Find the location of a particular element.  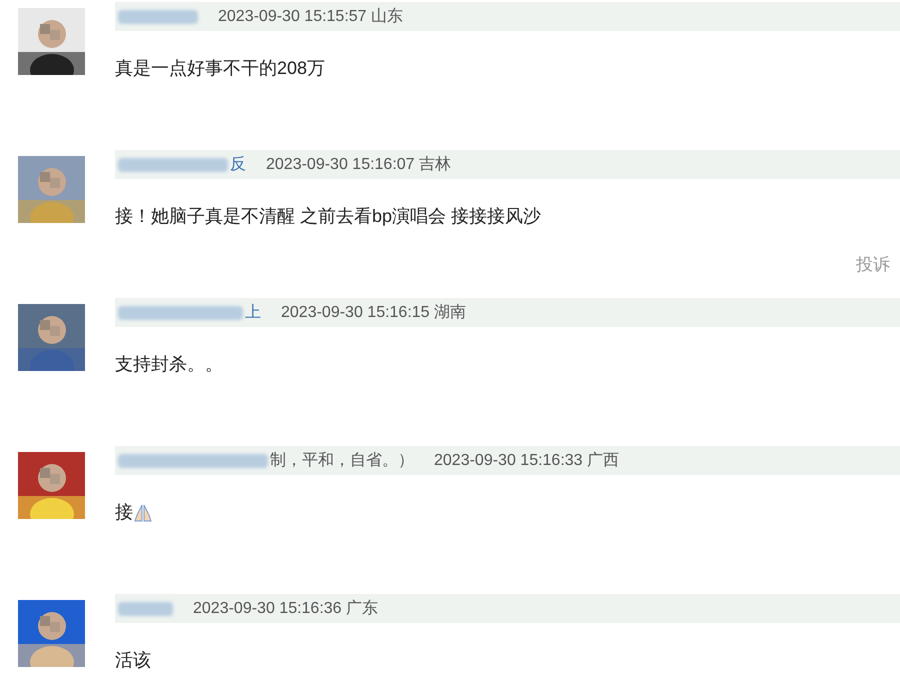

comment-meta: 2023-09-30 15:16:33 广西 is located at coordinates (527, 460).